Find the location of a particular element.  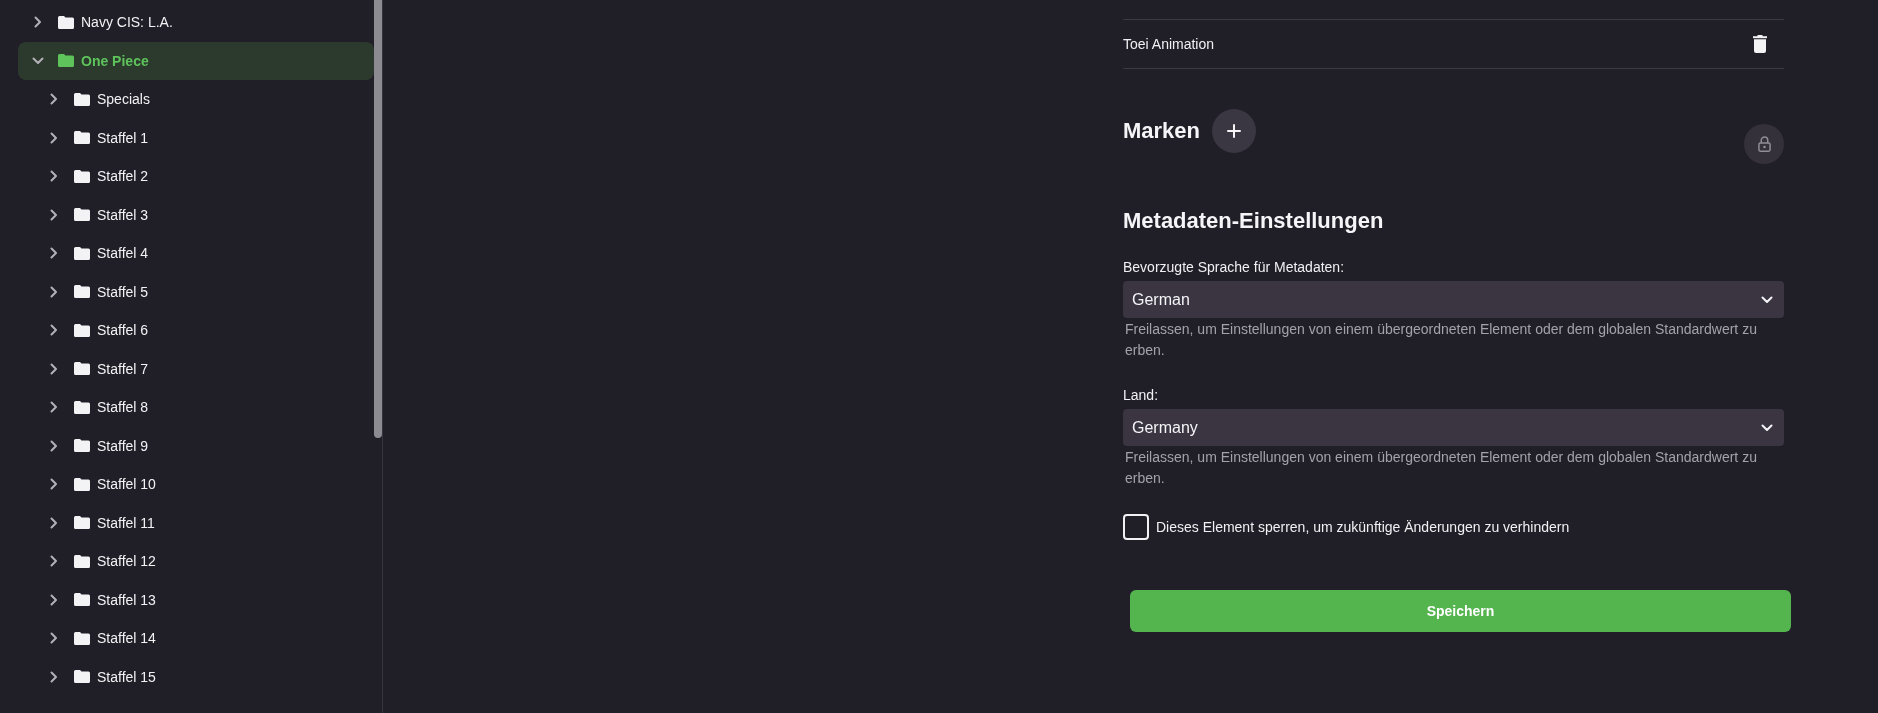

plus-icon is located at coordinates (1234, 131).